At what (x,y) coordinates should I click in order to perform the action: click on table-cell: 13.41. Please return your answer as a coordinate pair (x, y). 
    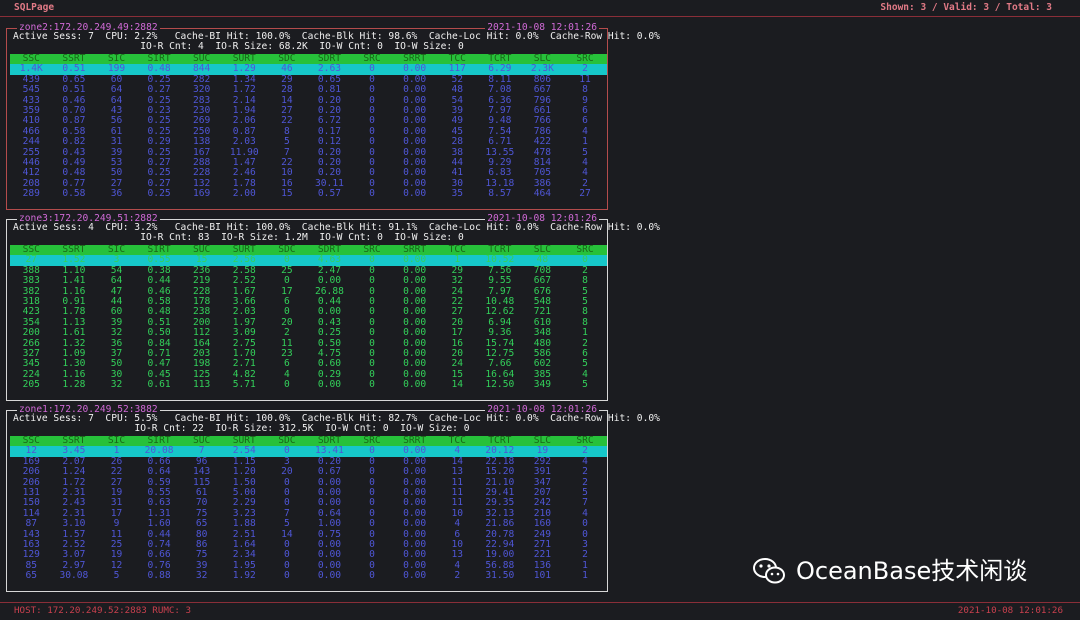
    Looking at the image, I should click on (329, 451).